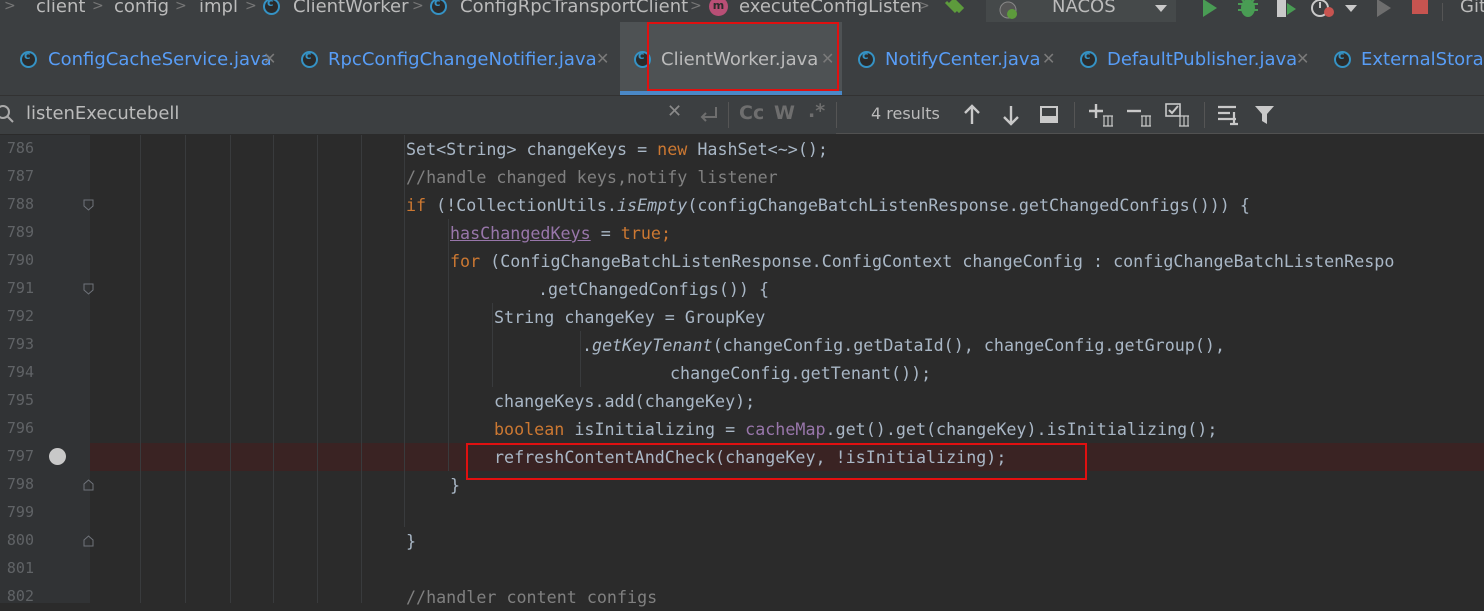 This screenshot has height=611, width=1484. Describe the element at coordinates (1422, 59) in the screenshot. I see `tab-label: ExternalStorag` at that location.